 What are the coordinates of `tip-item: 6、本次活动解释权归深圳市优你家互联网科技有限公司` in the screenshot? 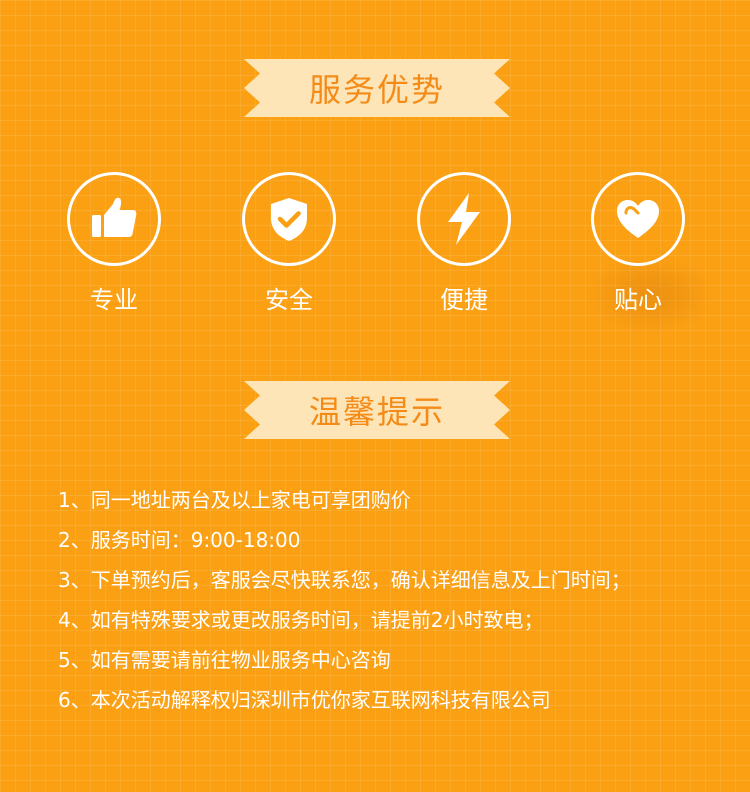 It's located at (304, 700).